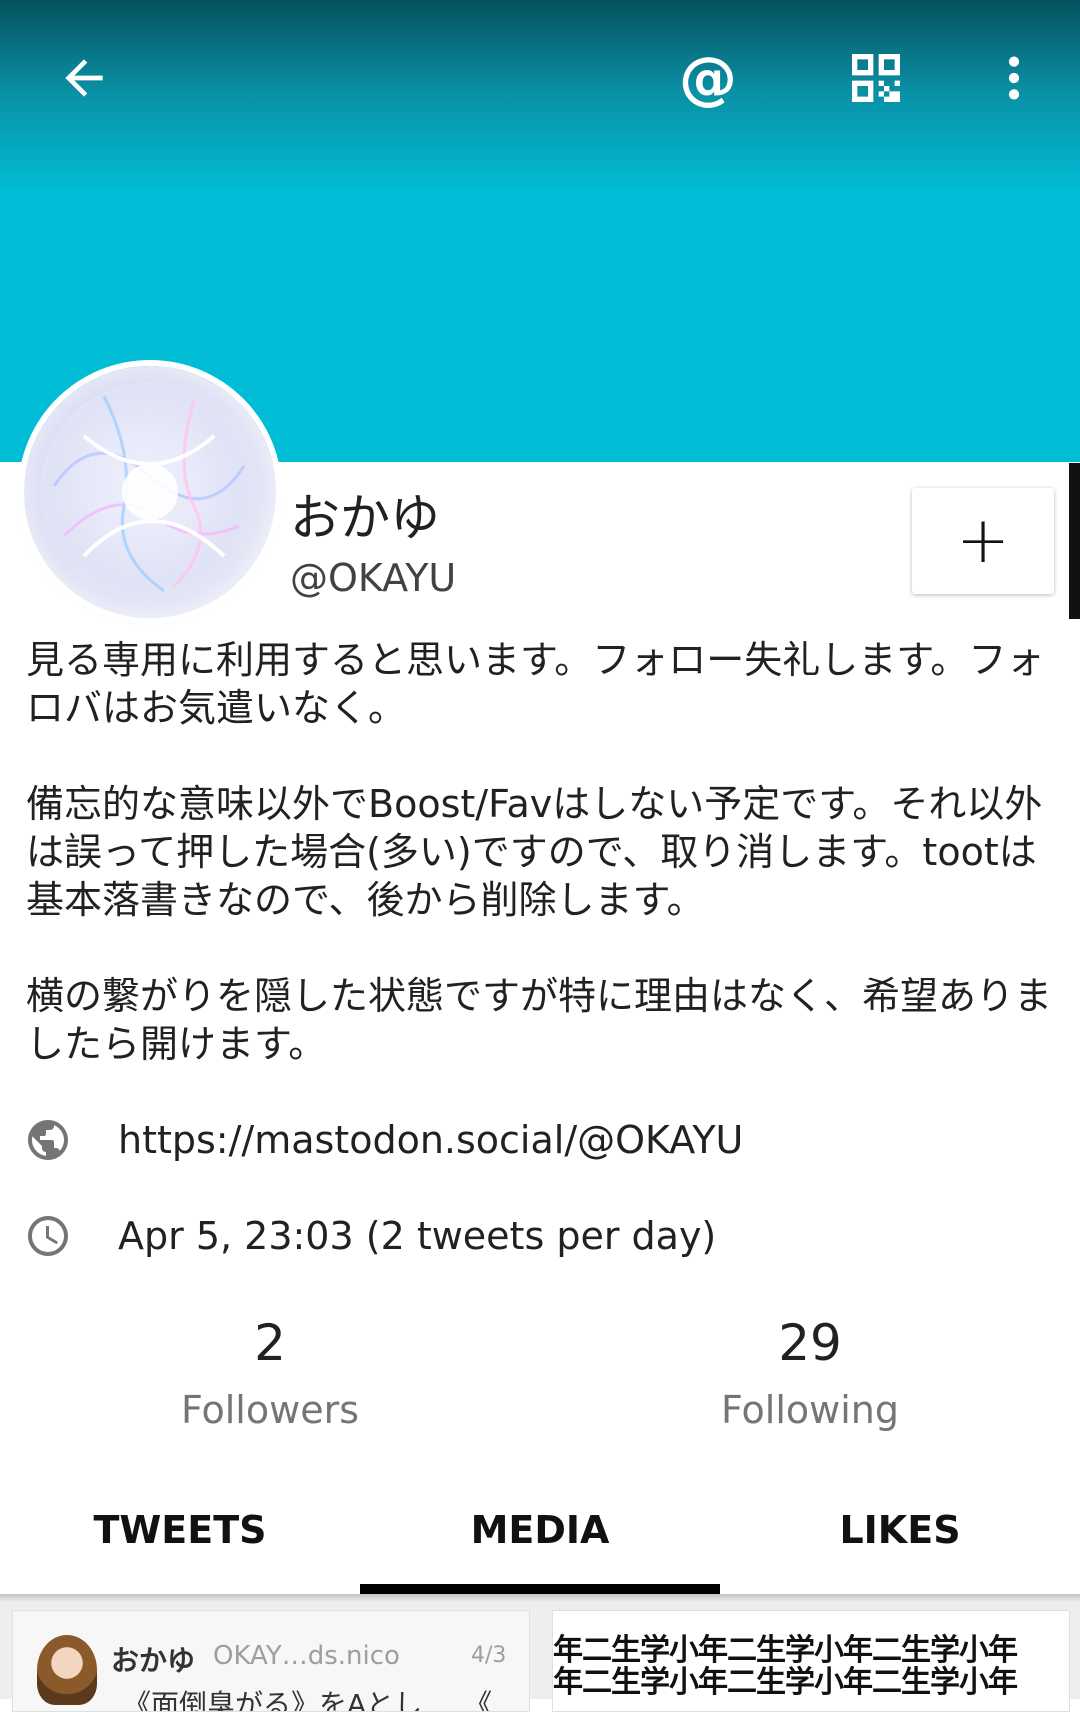 This screenshot has height=1712, width=1080. I want to click on bio-paragraph: 横の繋がりを隠した状態ですが特に理由はなく、希望ありましたら開けます。, so click(539, 1020).